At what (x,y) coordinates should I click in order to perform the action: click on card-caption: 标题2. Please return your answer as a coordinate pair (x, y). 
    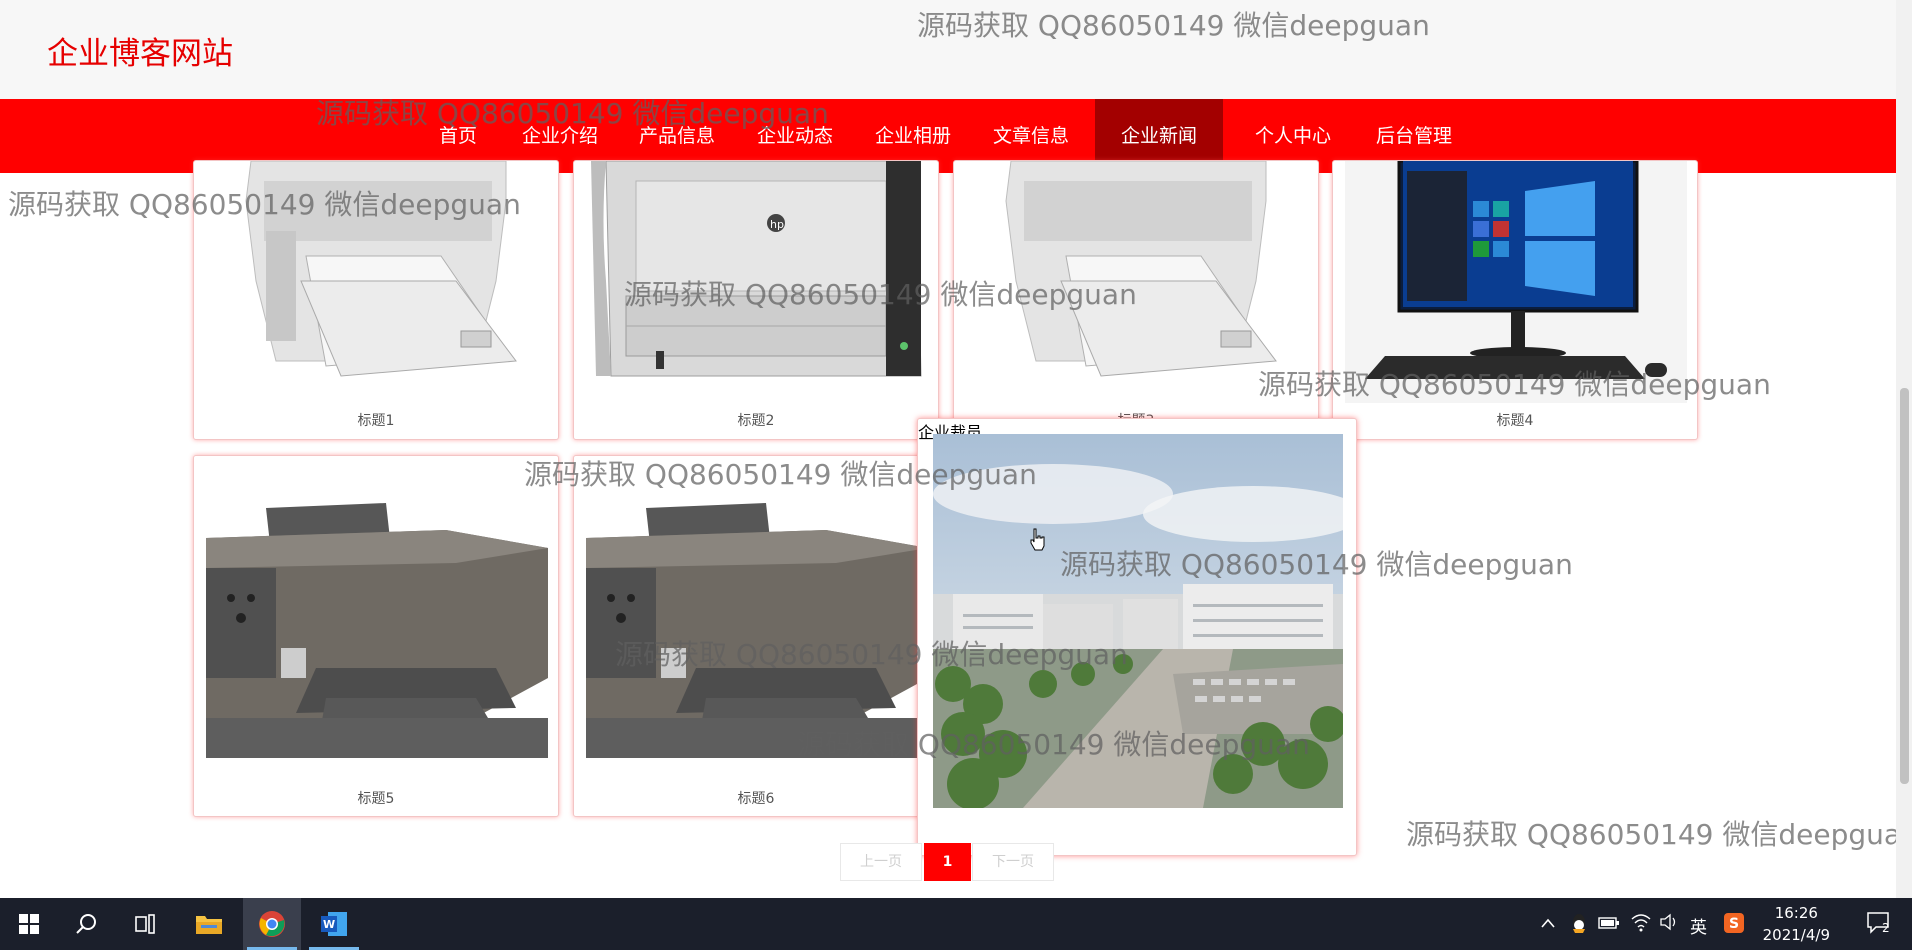
    Looking at the image, I should click on (756, 421).